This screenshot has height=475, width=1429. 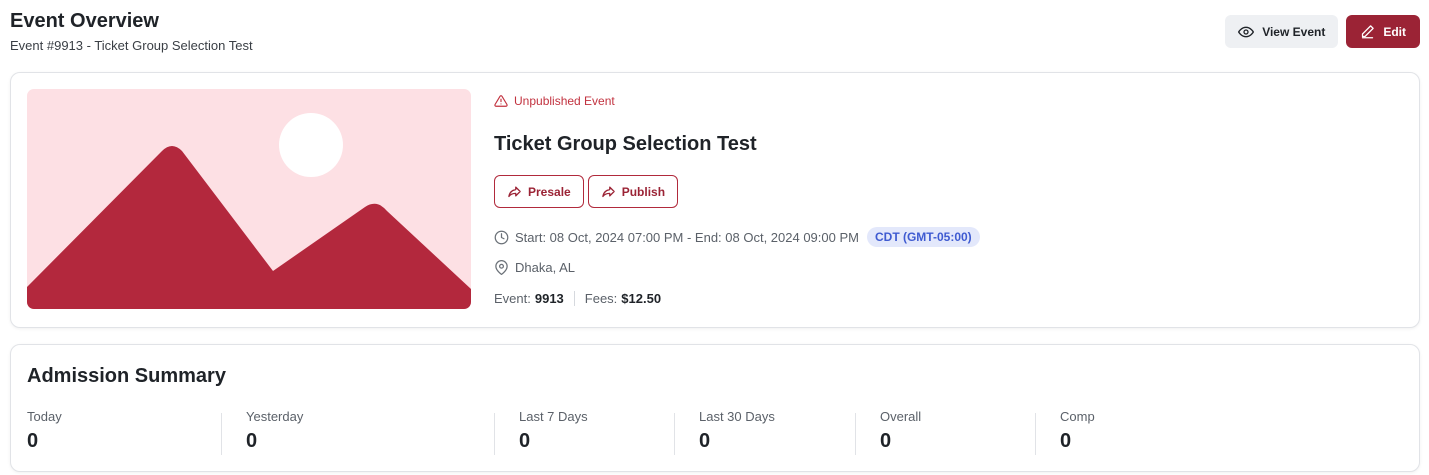 I want to click on event-location: Dhaka, AL, so click(x=534, y=267).